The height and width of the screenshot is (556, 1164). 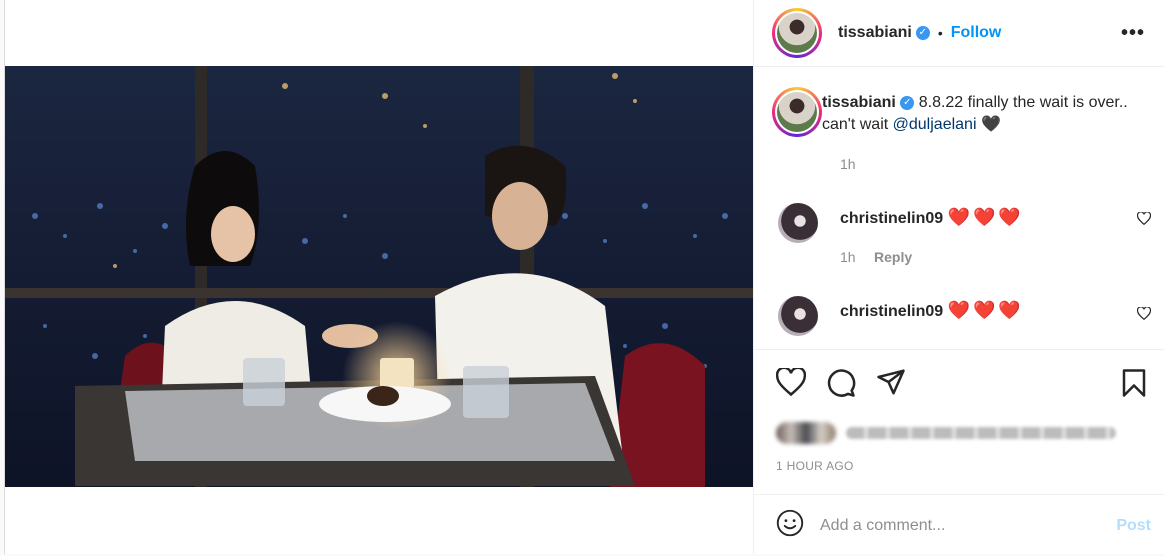 What do you see at coordinates (841, 385) in the screenshot?
I see `comment-icon` at bounding box center [841, 385].